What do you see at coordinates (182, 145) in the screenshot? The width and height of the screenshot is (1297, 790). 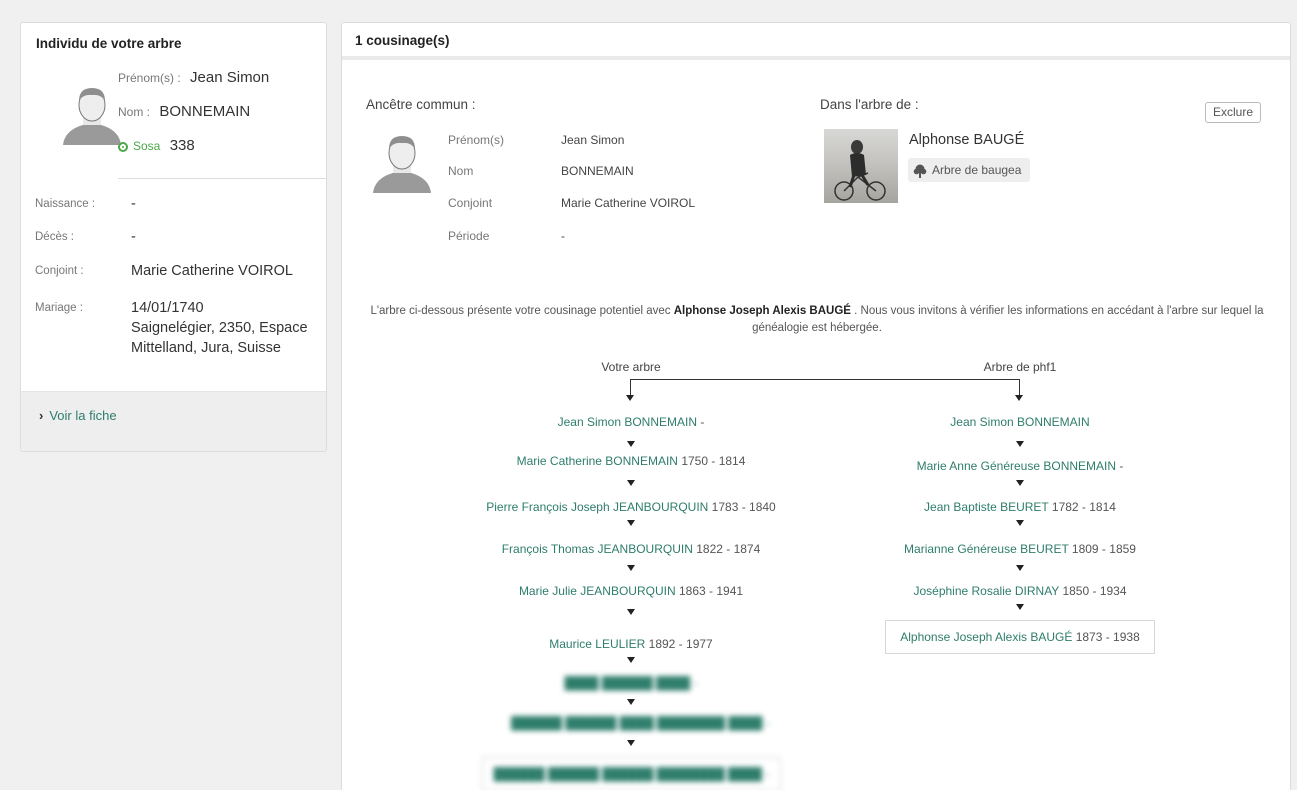 I see `sosa-value: 338` at bounding box center [182, 145].